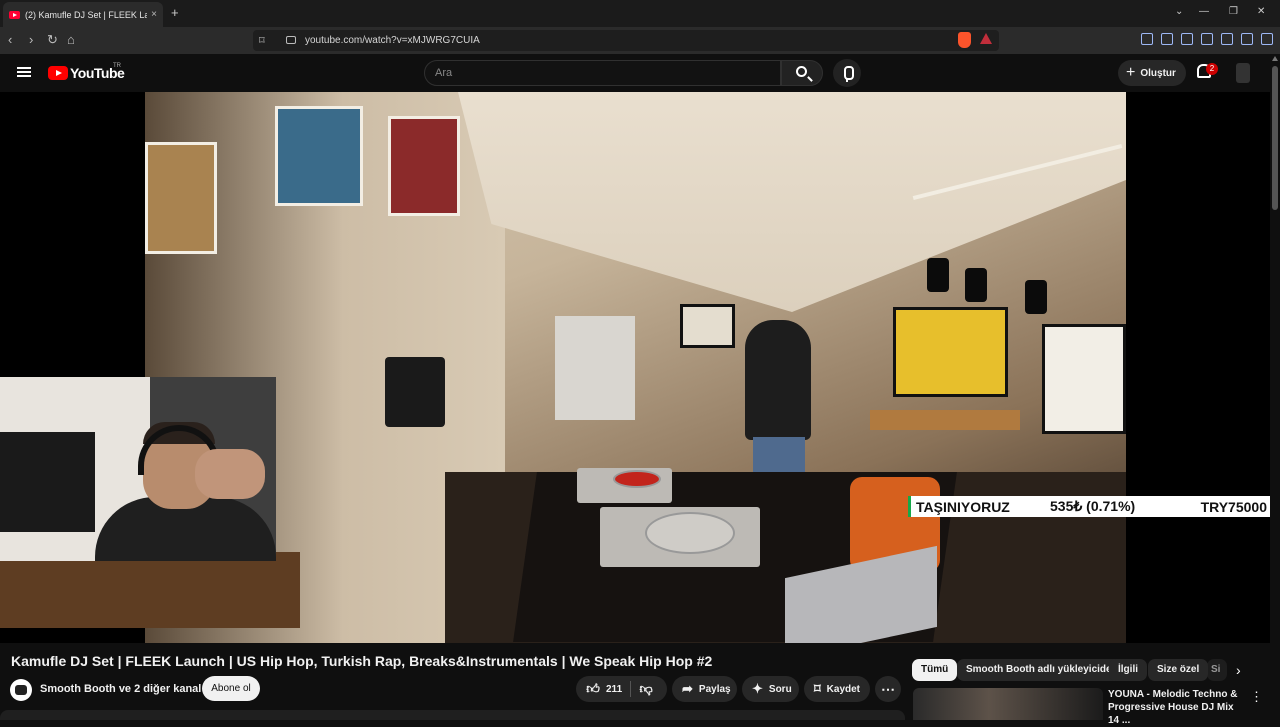  I want to click on wooden-bench, so click(150, 590).